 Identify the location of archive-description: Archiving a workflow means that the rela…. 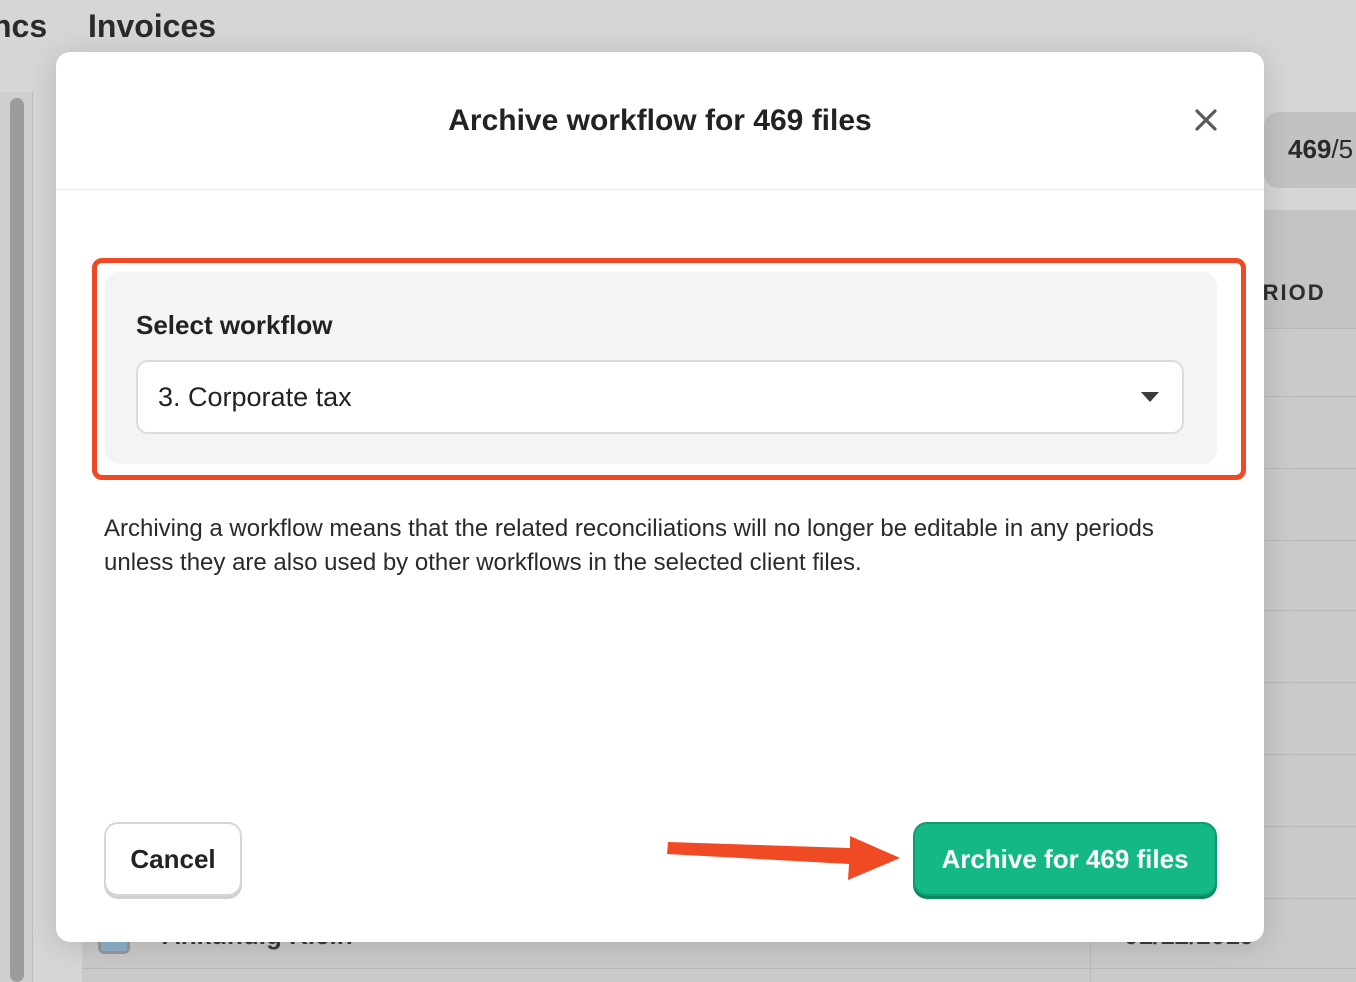
(629, 545).